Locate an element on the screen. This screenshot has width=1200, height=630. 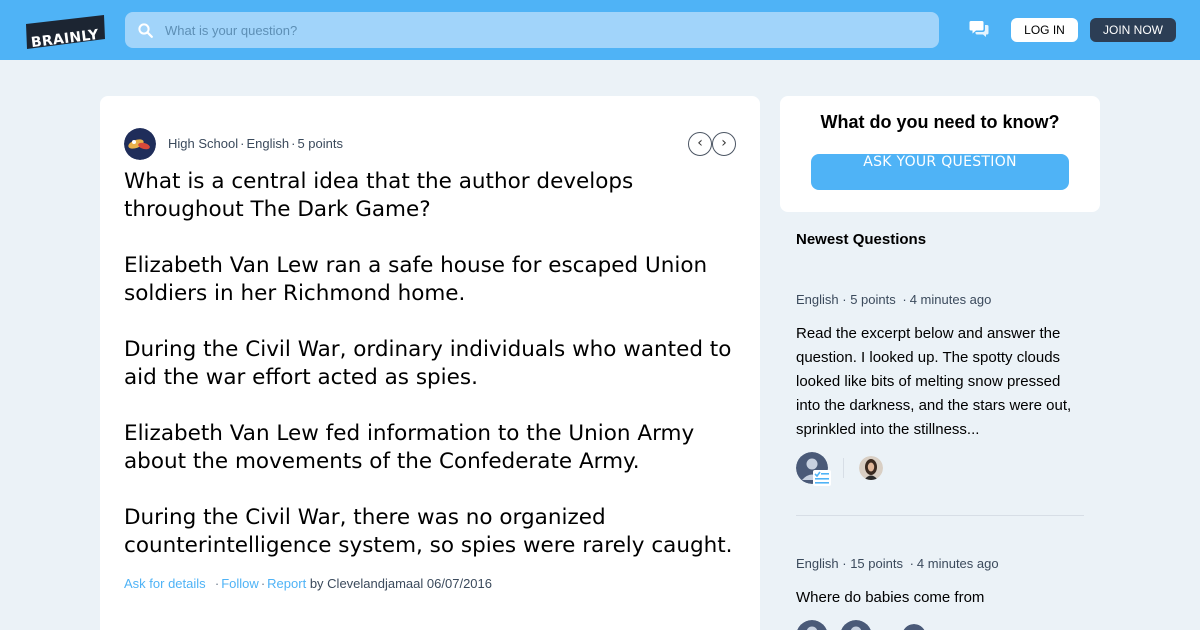
question-points: 5 points is located at coordinates (320, 143).